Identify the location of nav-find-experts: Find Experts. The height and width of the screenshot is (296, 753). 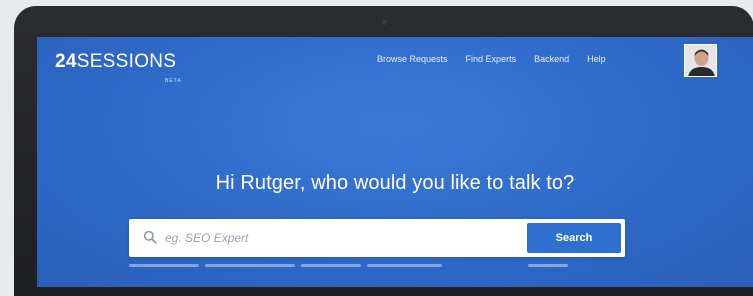
(491, 59).